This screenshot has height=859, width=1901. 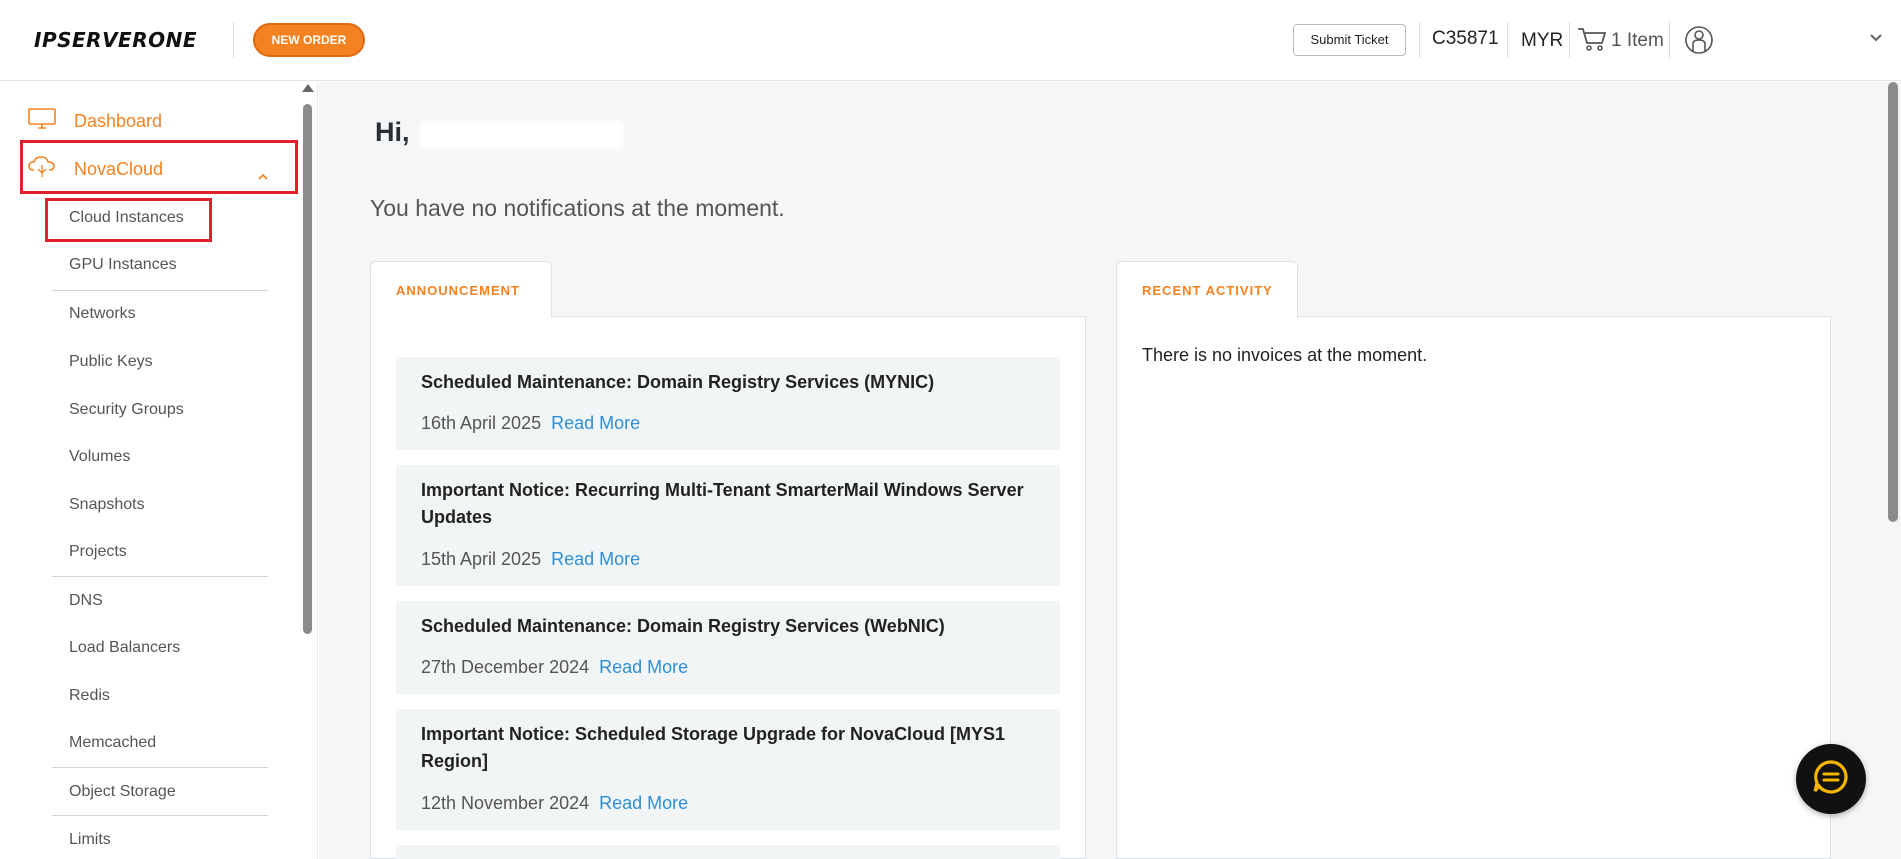 I want to click on sidebar-item-load-balancers: Load Balancers, so click(x=124, y=648).